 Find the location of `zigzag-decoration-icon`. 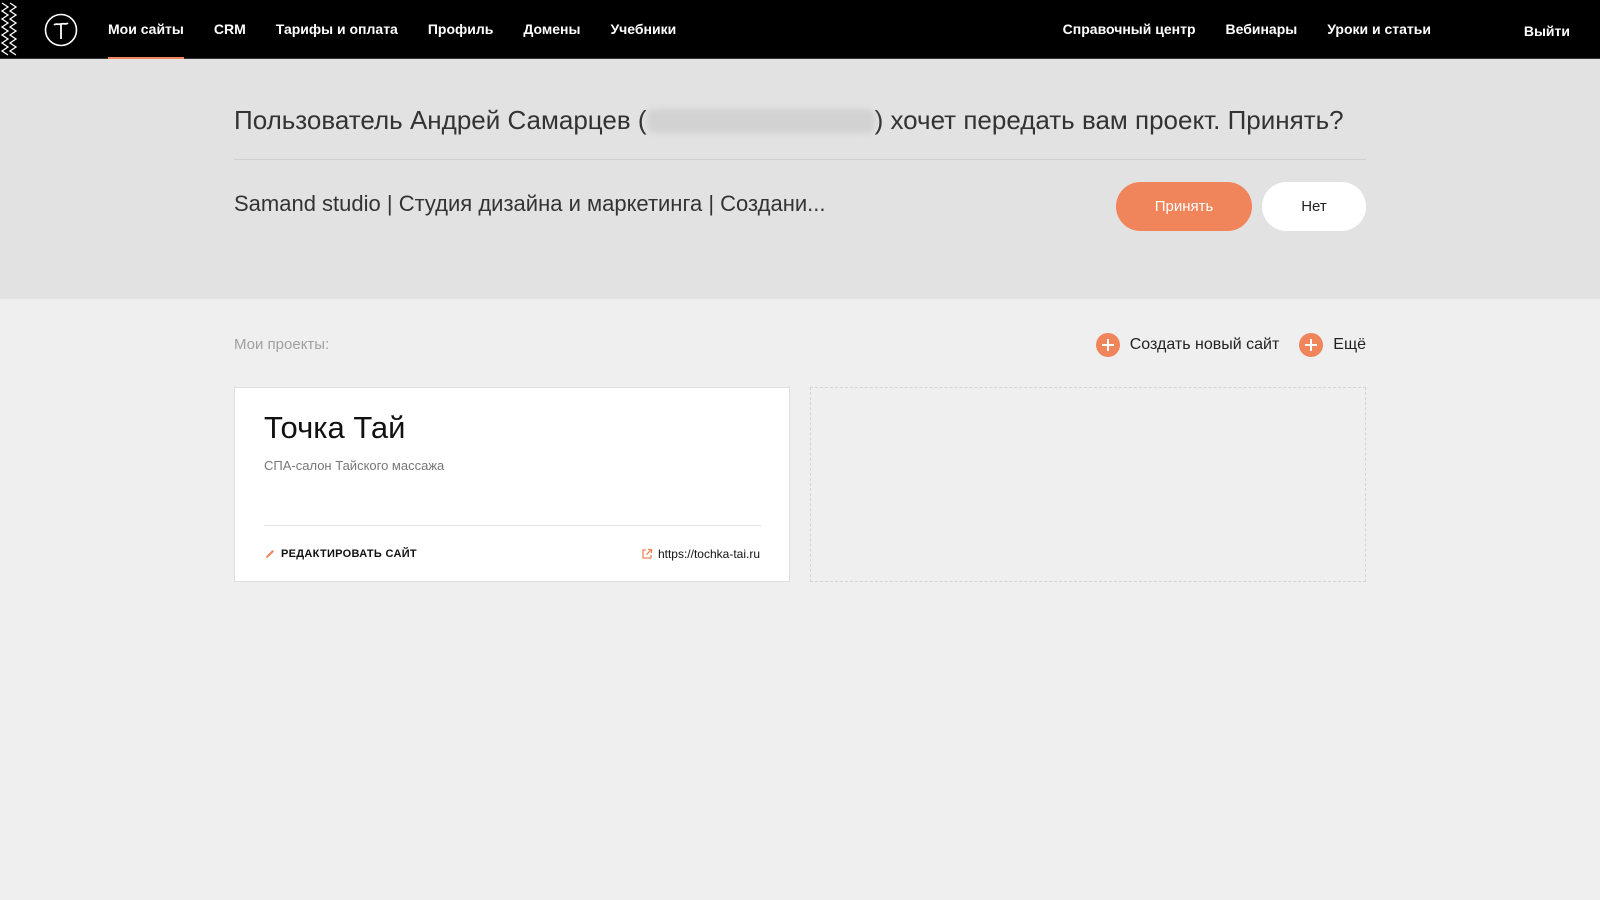

zigzag-decoration-icon is located at coordinates (9, 29).